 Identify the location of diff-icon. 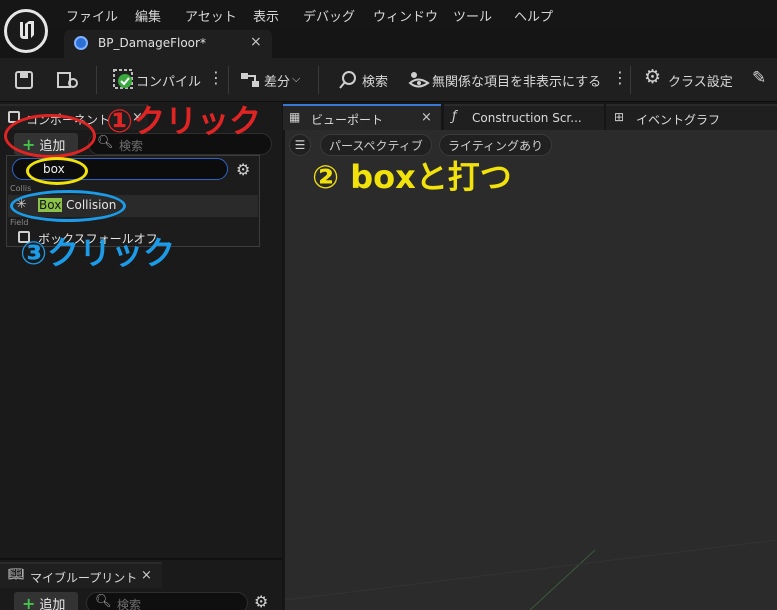
(251, 80).